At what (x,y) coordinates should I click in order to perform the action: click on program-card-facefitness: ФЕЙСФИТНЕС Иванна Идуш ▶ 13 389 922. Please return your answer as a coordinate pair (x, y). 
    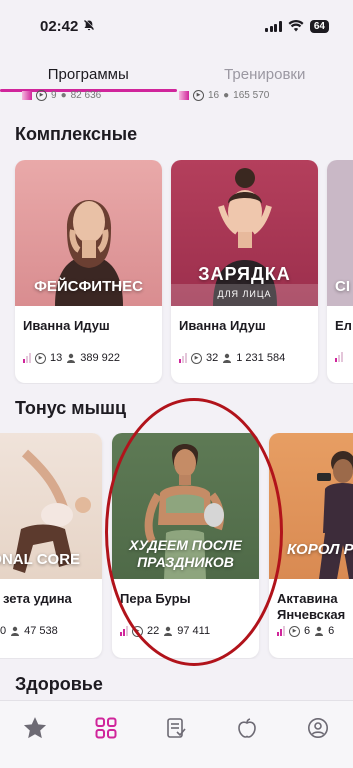
    Looking at the image, I should click on (88, 271).